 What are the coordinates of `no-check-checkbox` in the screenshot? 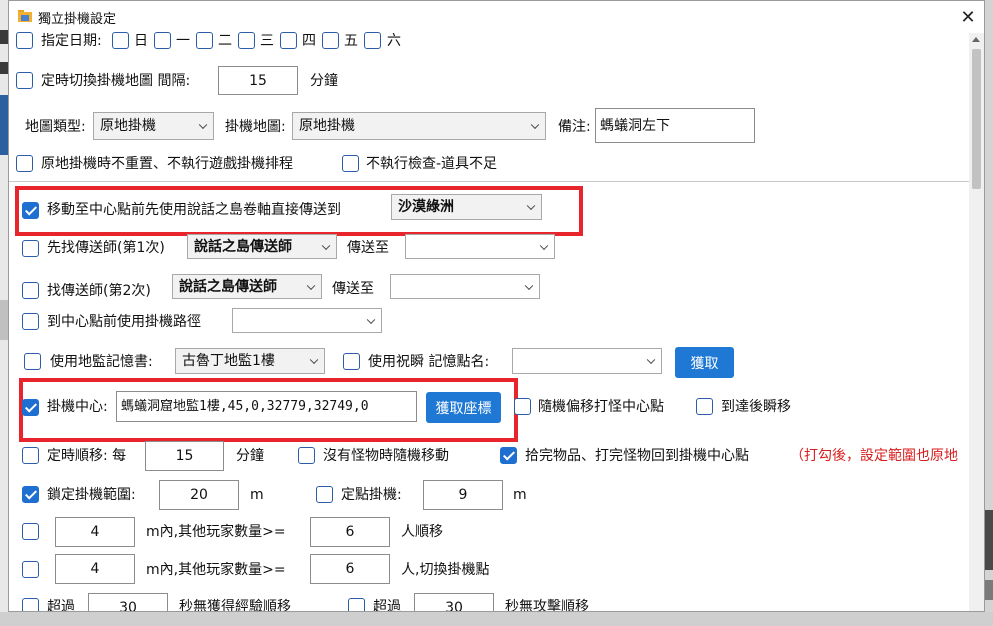 It's located at (350, 163).